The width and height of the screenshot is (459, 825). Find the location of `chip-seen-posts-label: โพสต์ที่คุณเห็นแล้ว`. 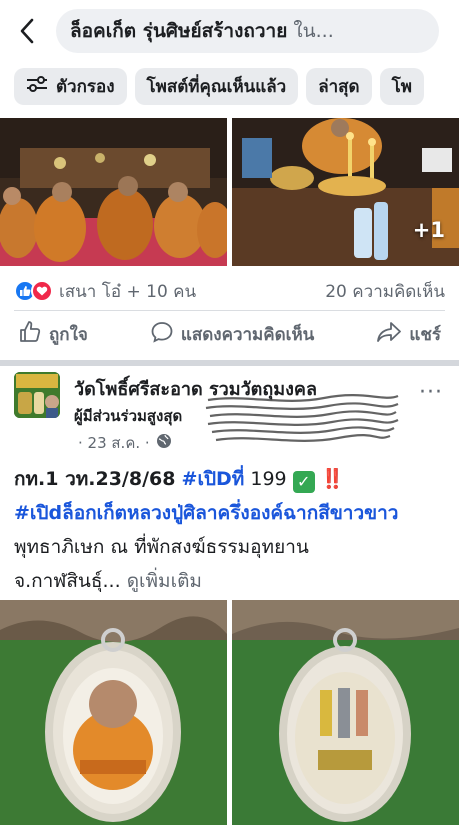

chip-seen-posts-label: โพสต์ที่คุณเห็นแล้ว is located at coordinates (216, 87).